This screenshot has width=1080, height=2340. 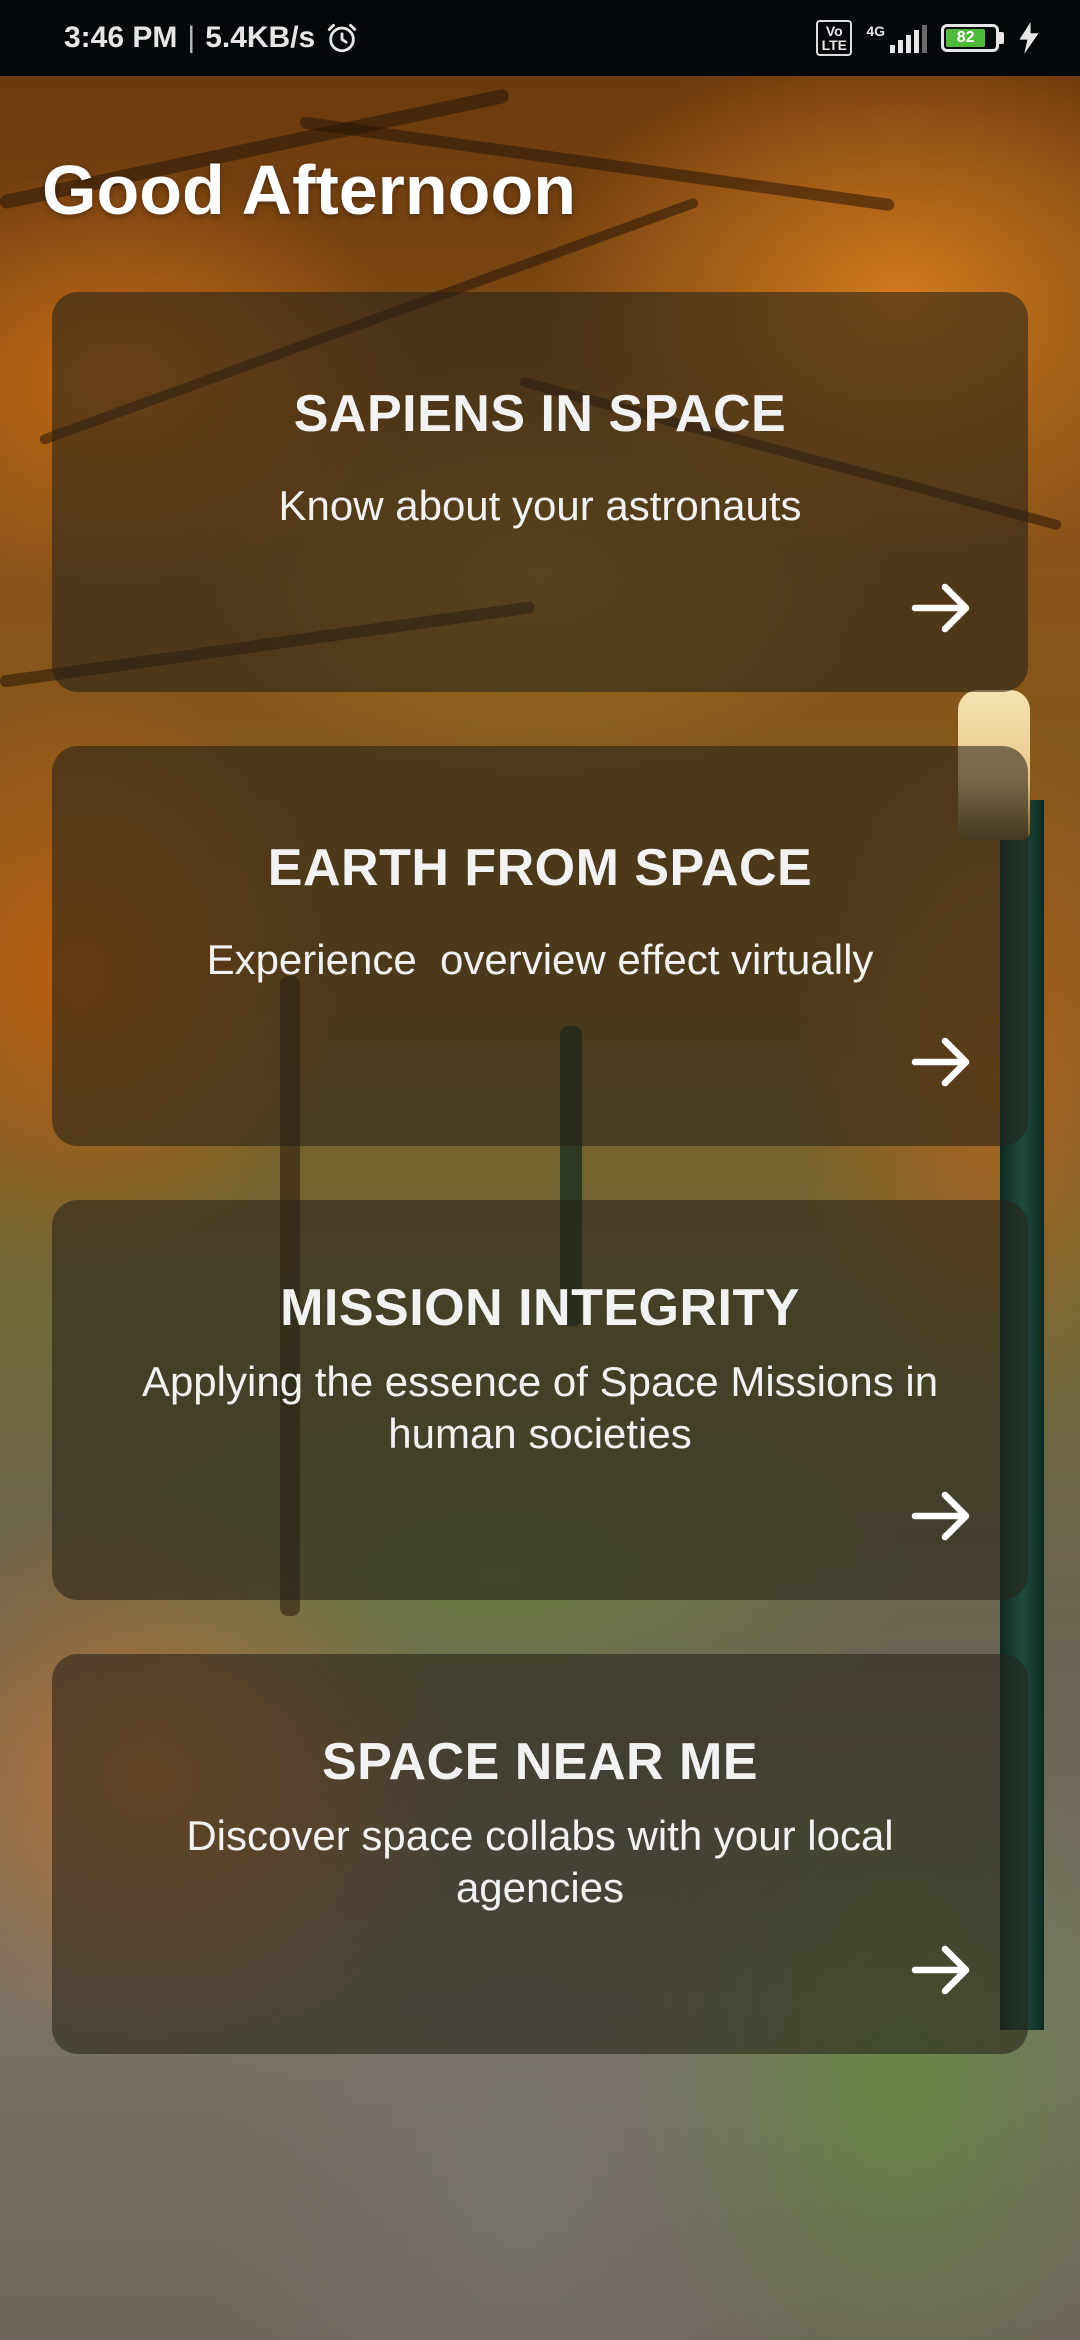 I want to click on card-subtitle: Know about your astronauts, so click(x=540, y=505).